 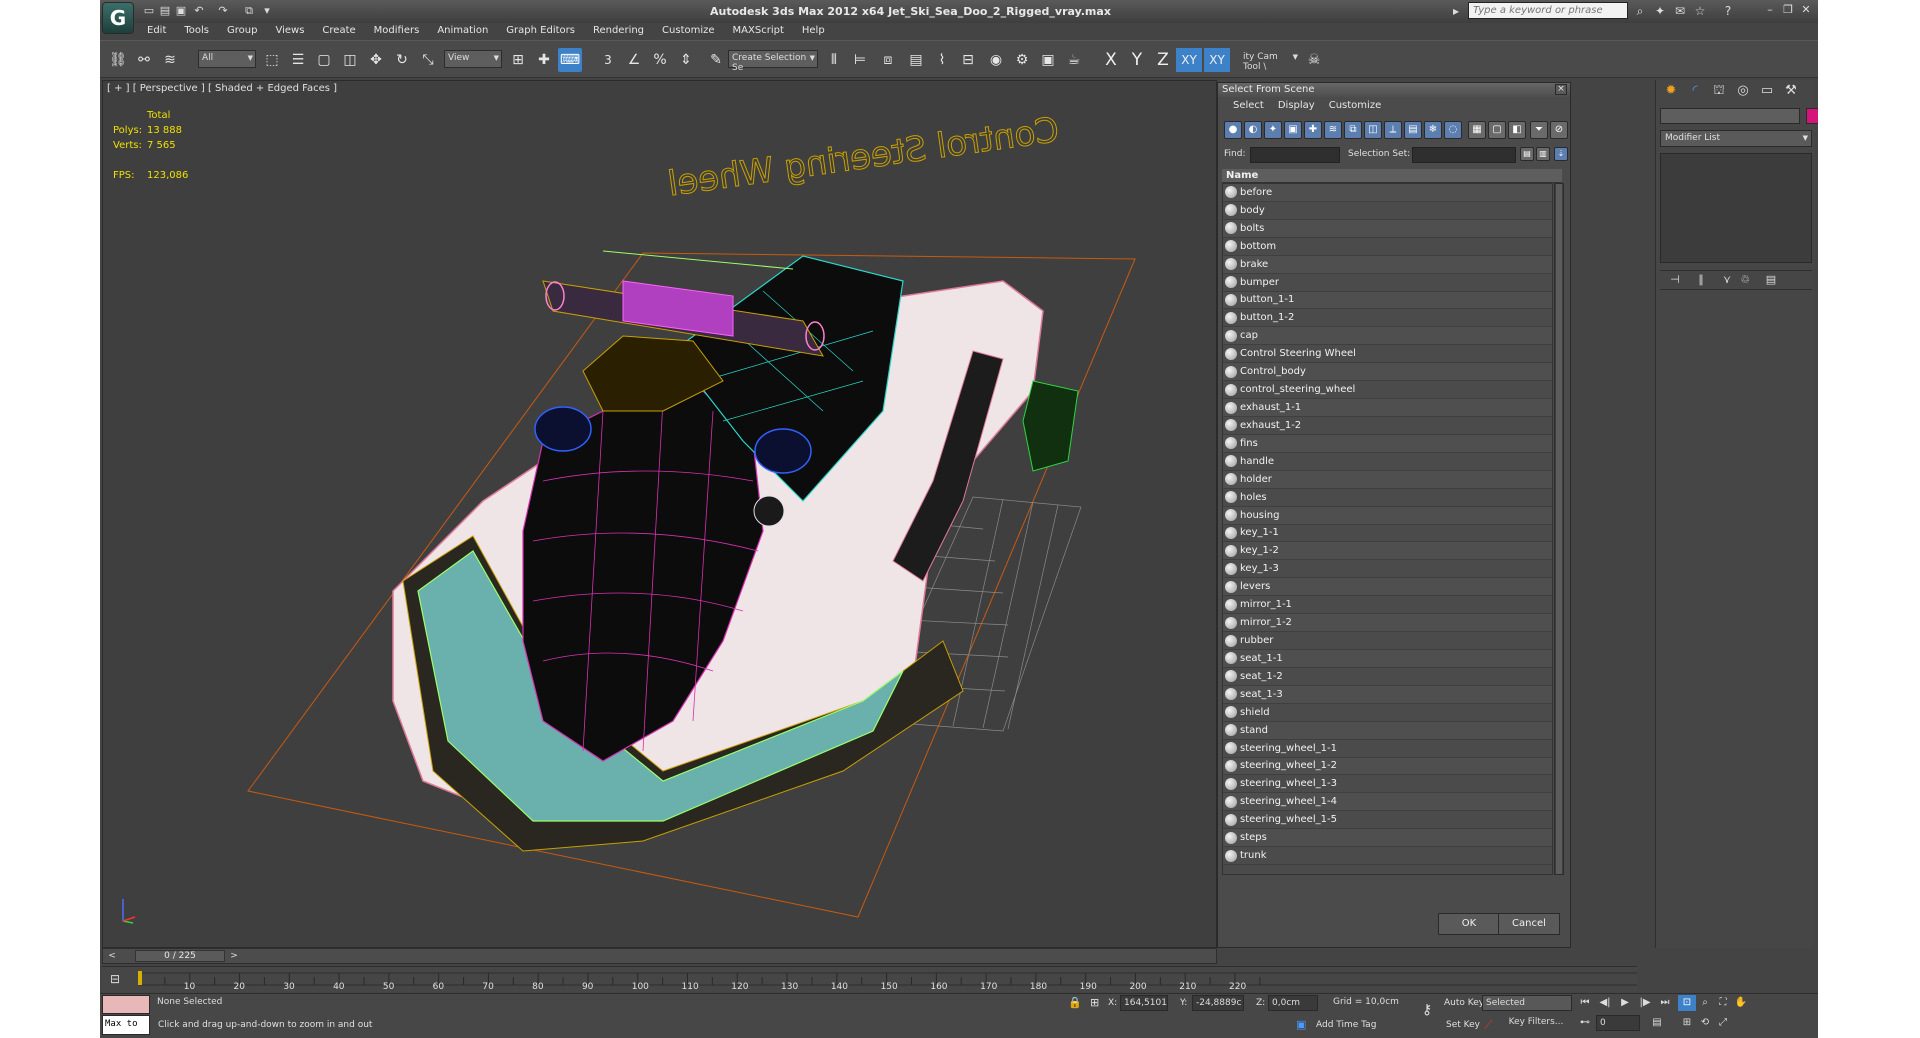 What do you see at coordinates (1387, 569) in the screenshot?
I see `list-item: key_1-3` at bounding box center [1387, 569].